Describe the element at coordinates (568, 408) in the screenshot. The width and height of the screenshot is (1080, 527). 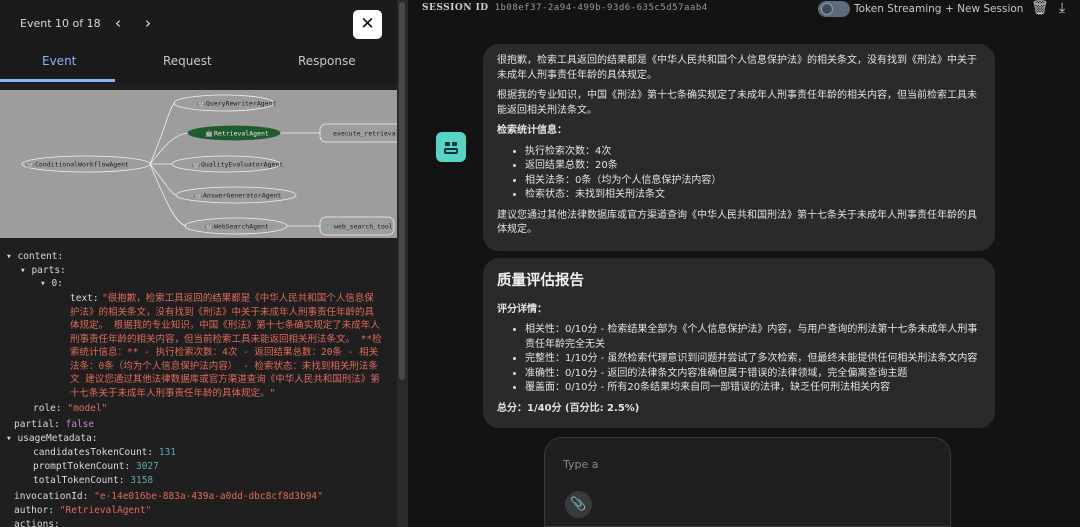
I see `report-total: 总分：1/40分 (百分比: 2.5%)` at that location.